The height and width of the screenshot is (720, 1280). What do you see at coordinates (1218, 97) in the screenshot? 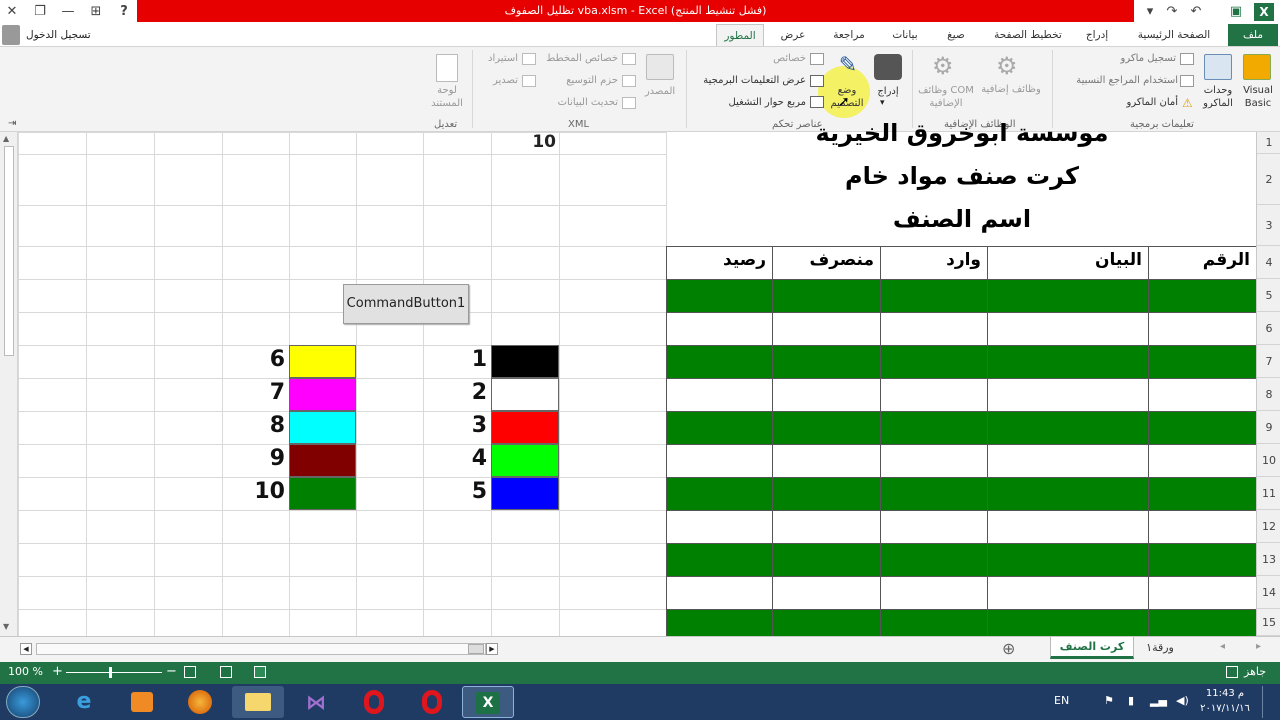
I see `macros-button: وحدات الماكرو` at bounding box center [1218, 97].